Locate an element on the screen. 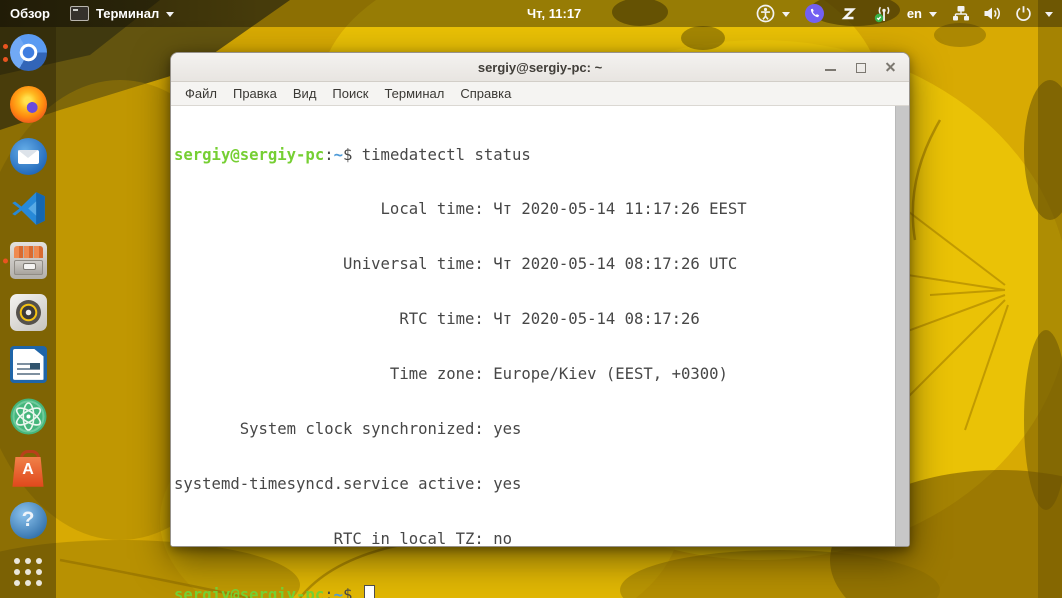 The width and height of the screenshot is (1062, 598). show-applications-icon is located at coordinates (28, 572).